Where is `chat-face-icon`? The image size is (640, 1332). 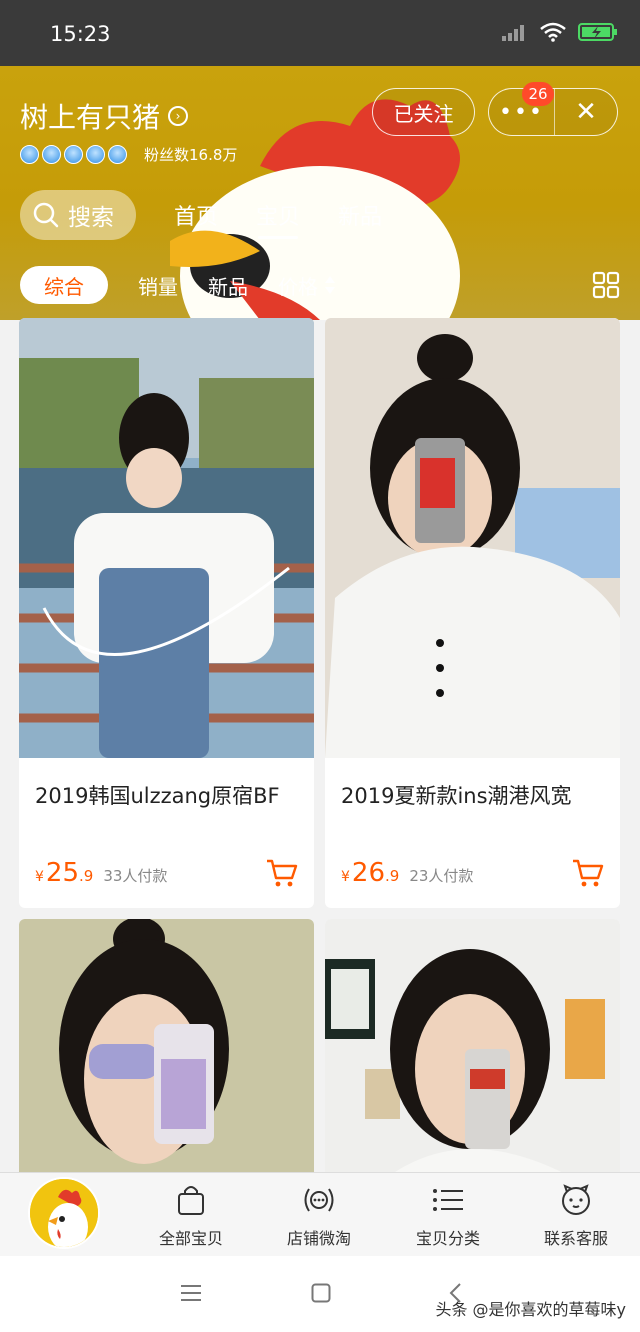
chat-face-icon is located at coordinates (576, 1199).